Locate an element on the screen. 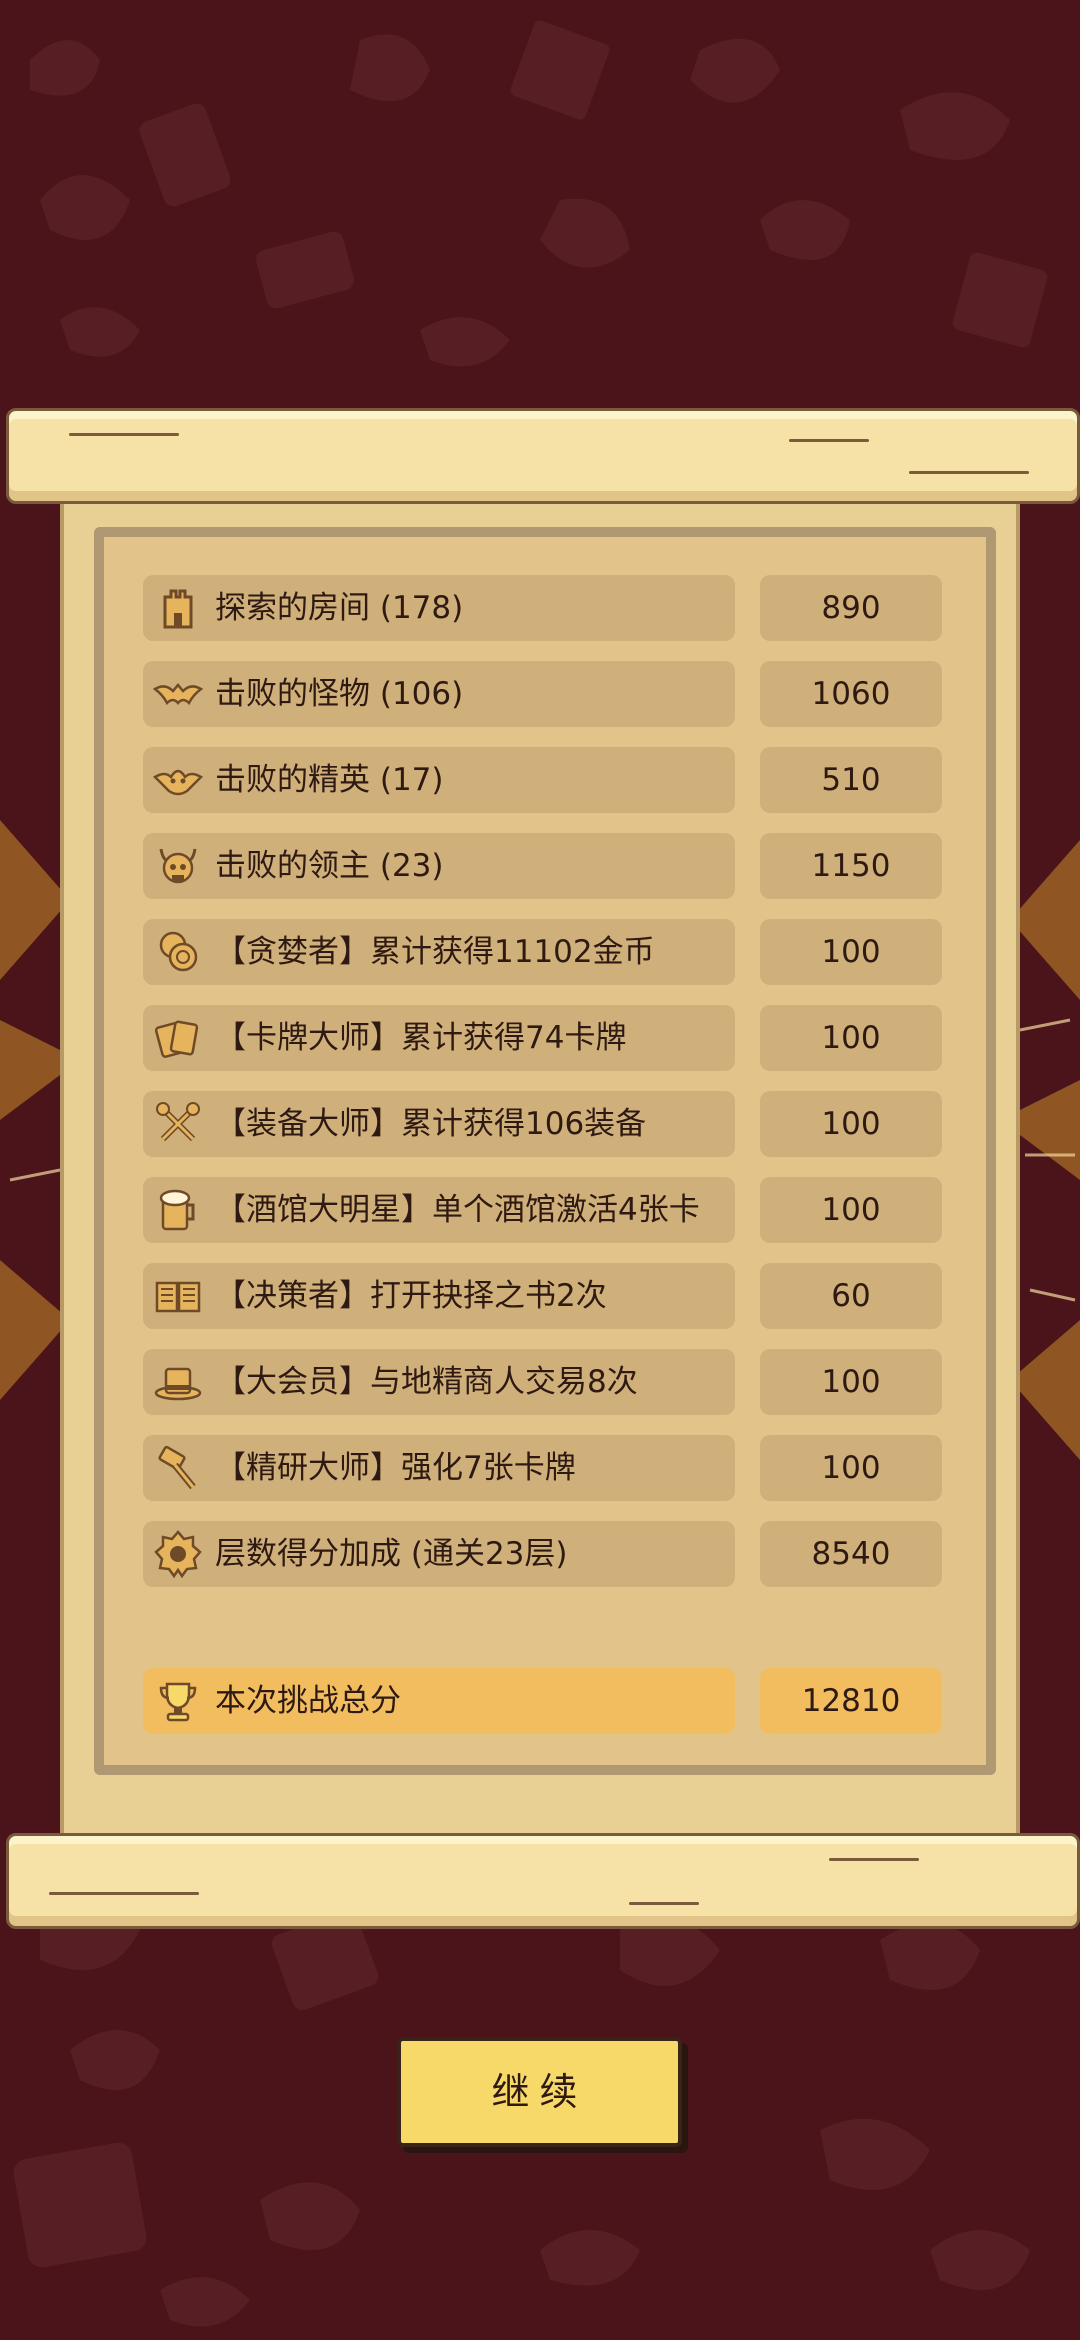  score-row-greedy: 【贪婪者】累计获得11102金币 100 is located at coordinates (611, 952).